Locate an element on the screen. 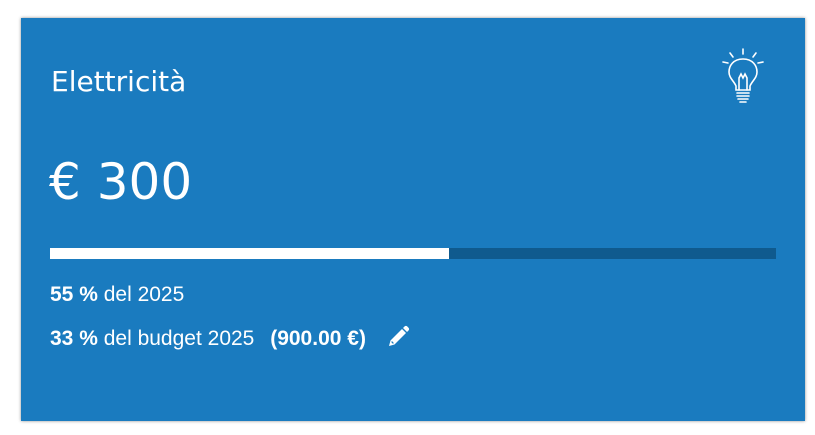  progress-bar is located at coordinates (413, 253).